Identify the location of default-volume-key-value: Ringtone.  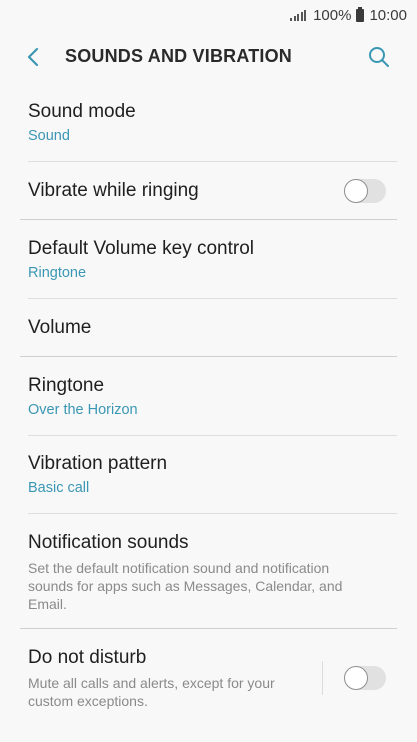
(57, 272).